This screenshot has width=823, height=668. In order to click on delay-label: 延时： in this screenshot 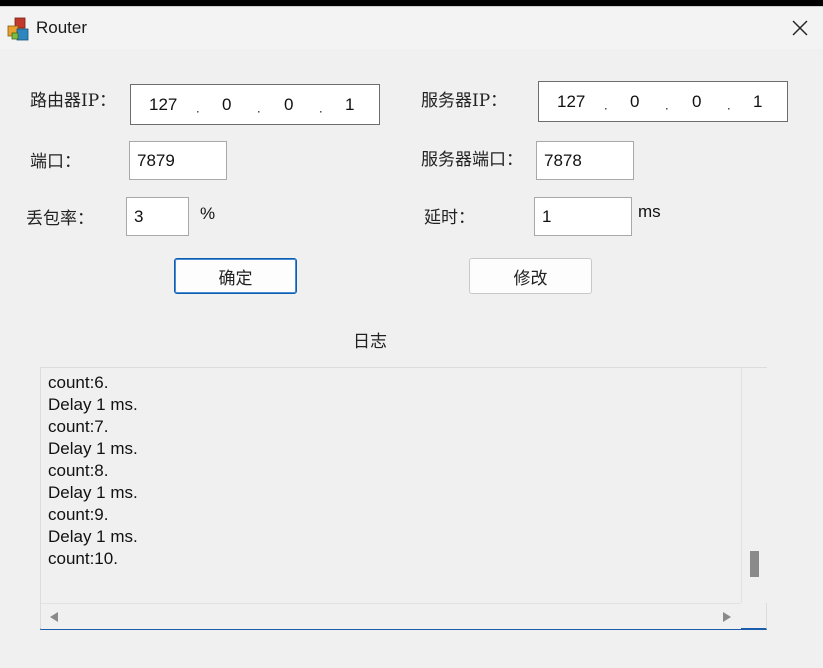, I will do `click(449, 218)`.